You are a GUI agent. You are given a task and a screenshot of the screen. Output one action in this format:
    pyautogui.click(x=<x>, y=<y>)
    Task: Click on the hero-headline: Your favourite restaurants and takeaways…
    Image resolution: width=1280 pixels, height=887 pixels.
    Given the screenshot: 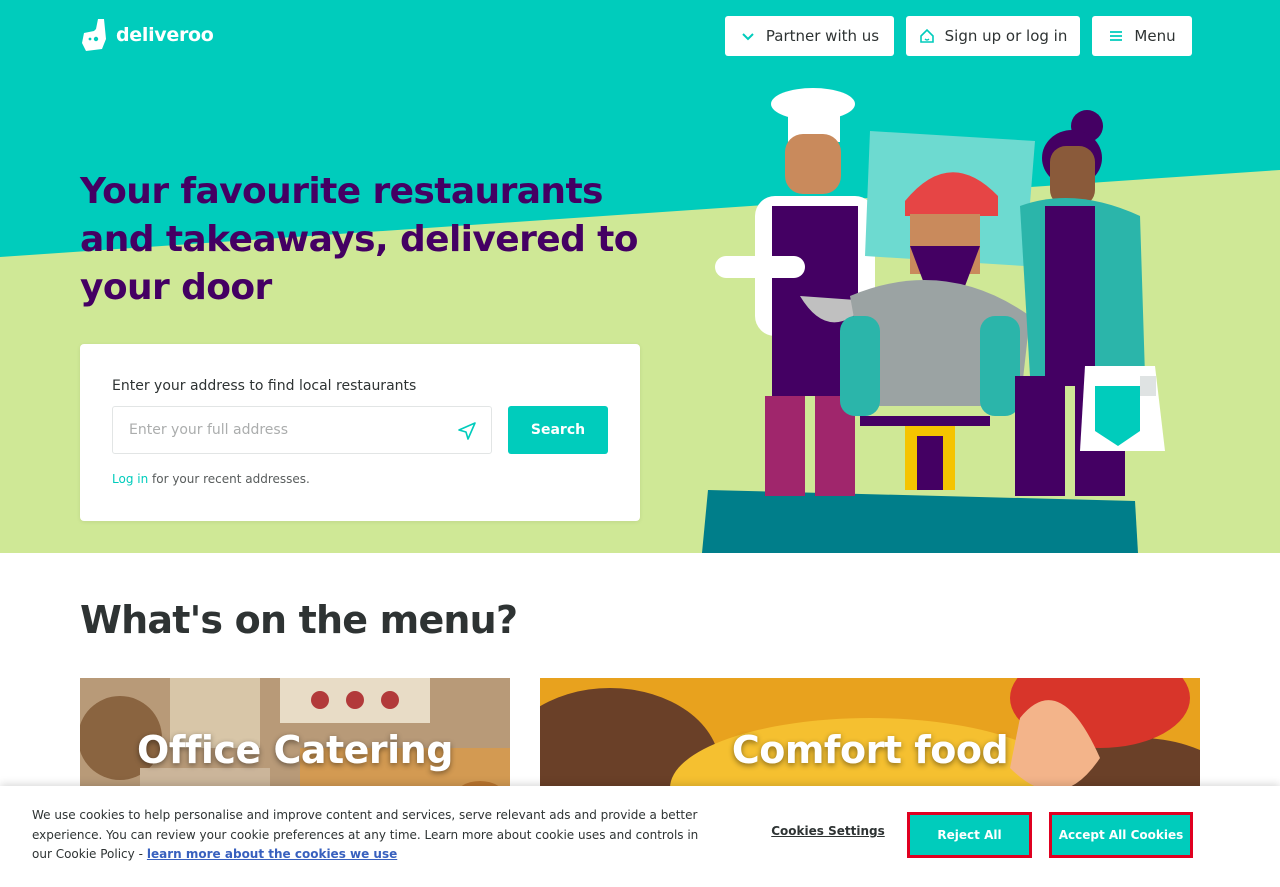 What is the action you would take?
    pyautogui.click(x=359, y=239)
    